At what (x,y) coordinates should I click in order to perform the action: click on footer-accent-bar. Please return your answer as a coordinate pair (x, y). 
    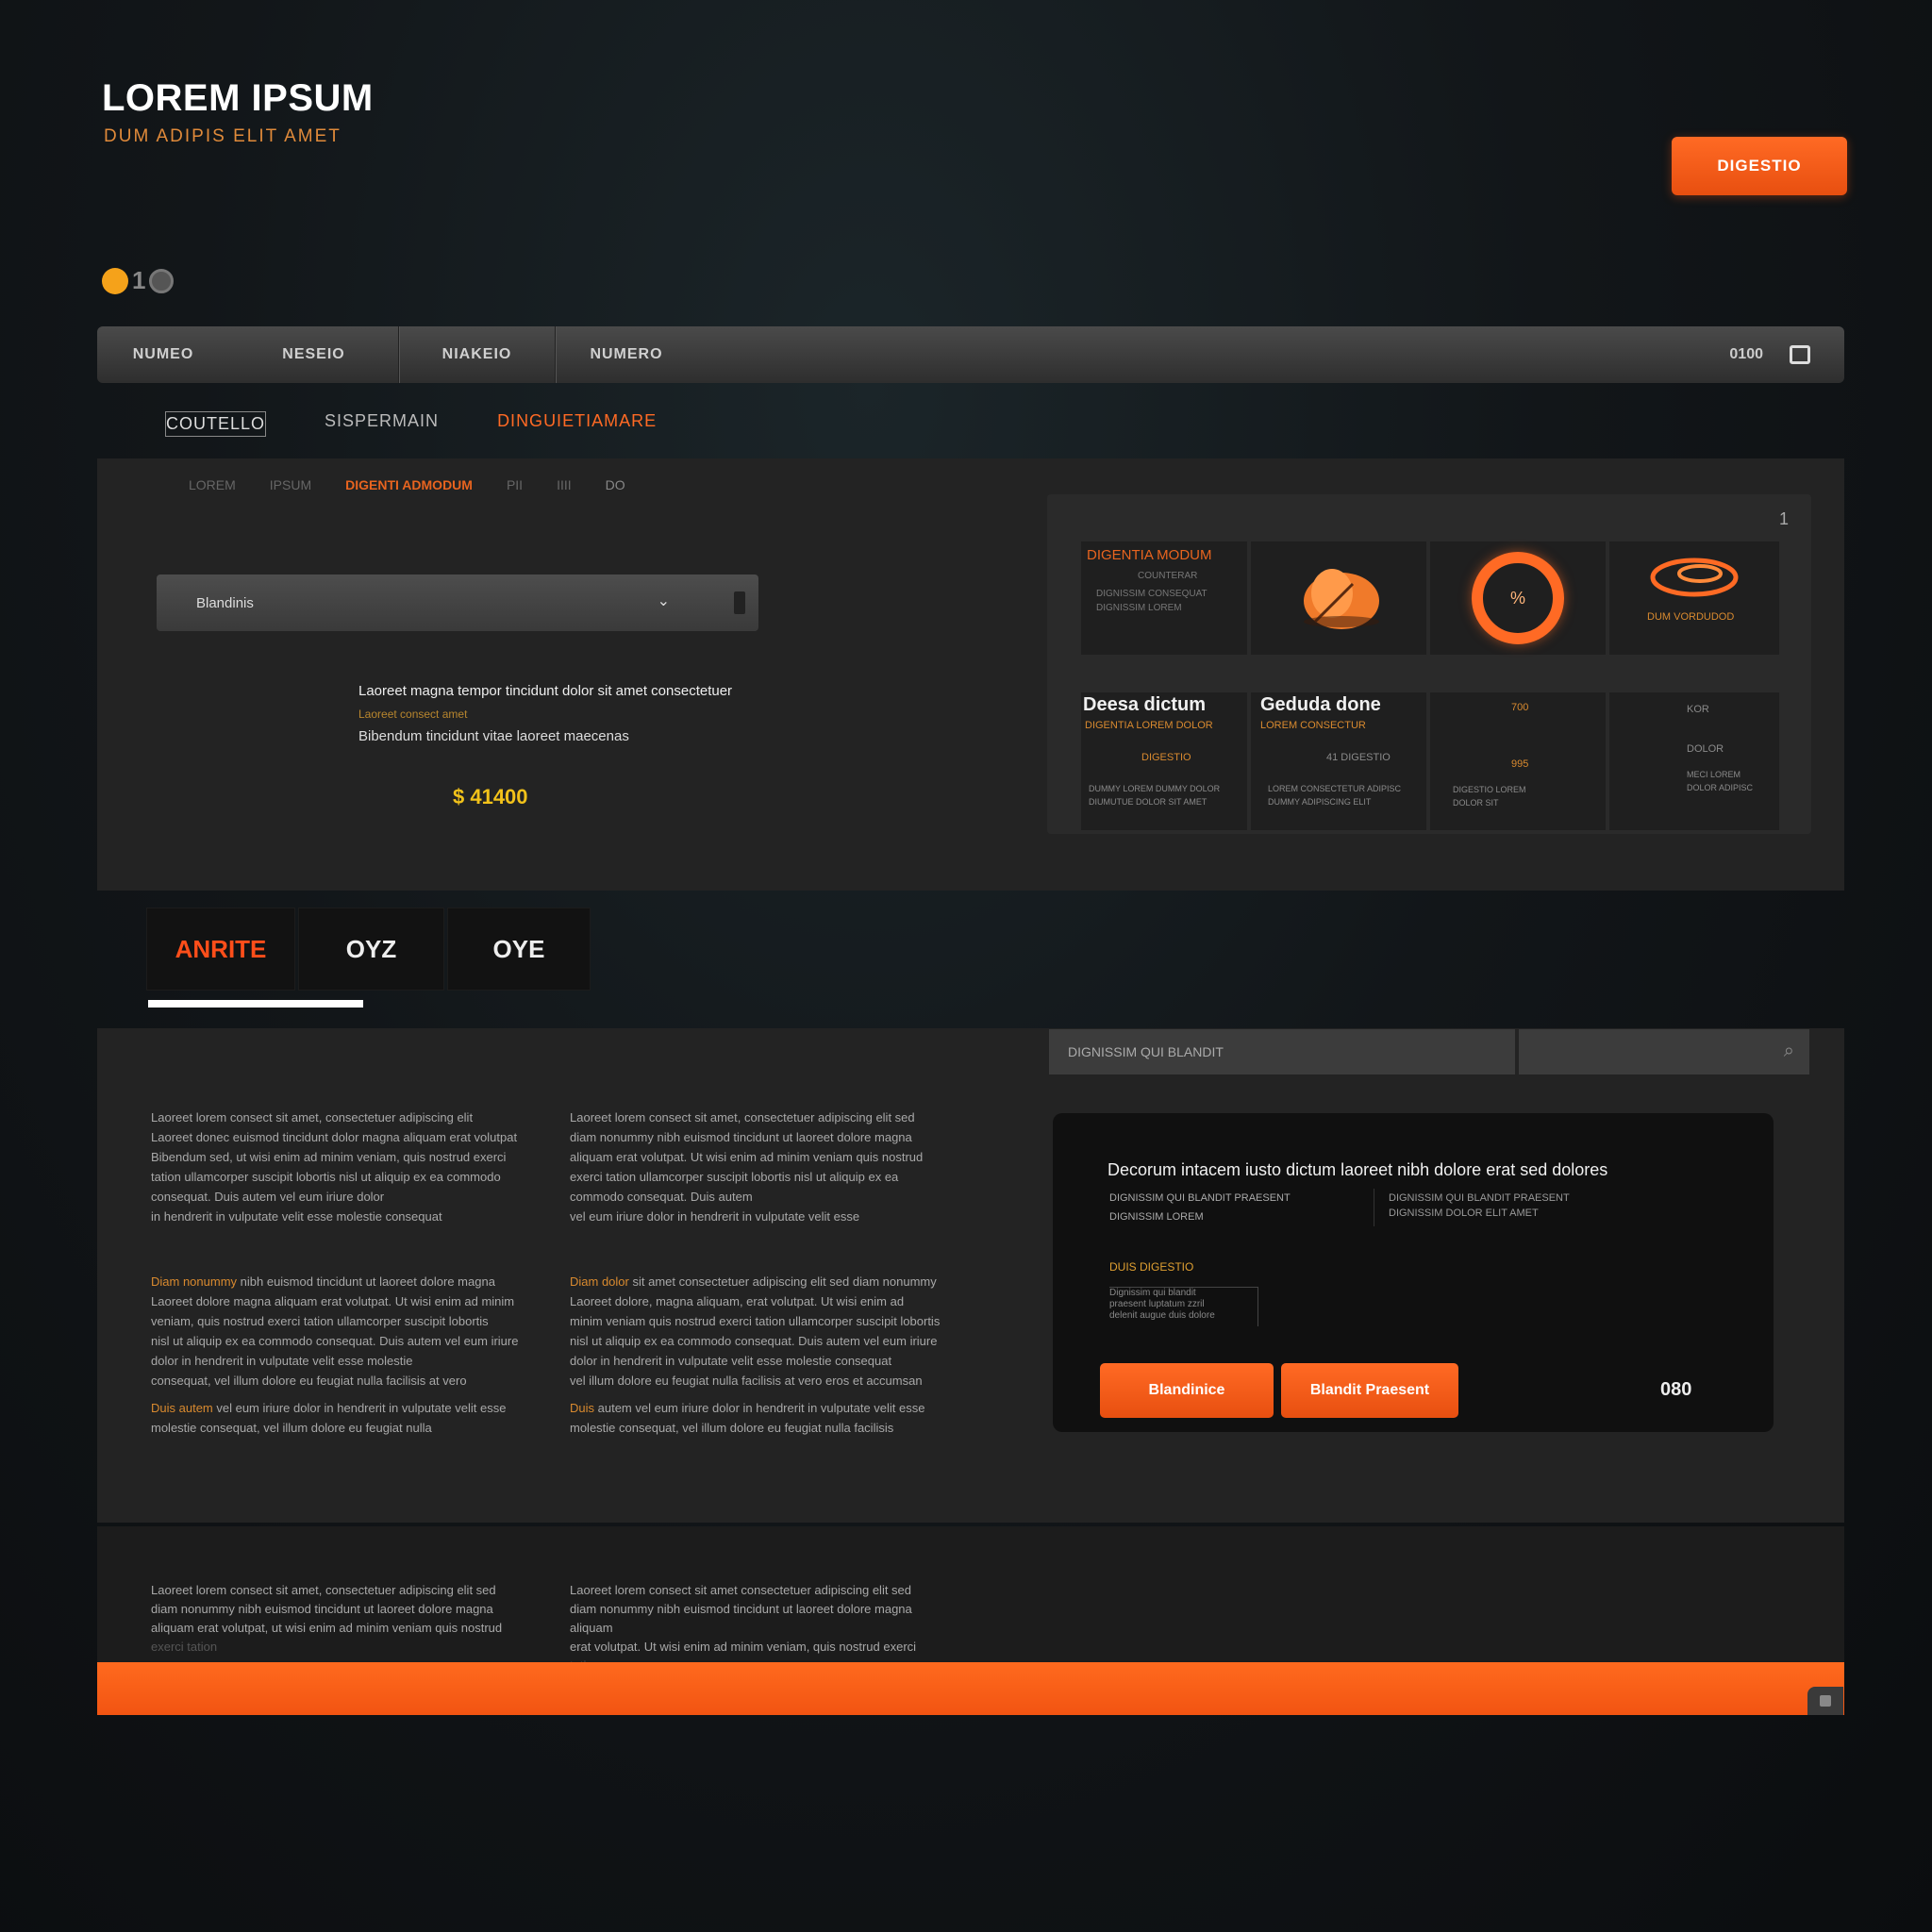
    Looking at the image, I should click on (971, 1689).